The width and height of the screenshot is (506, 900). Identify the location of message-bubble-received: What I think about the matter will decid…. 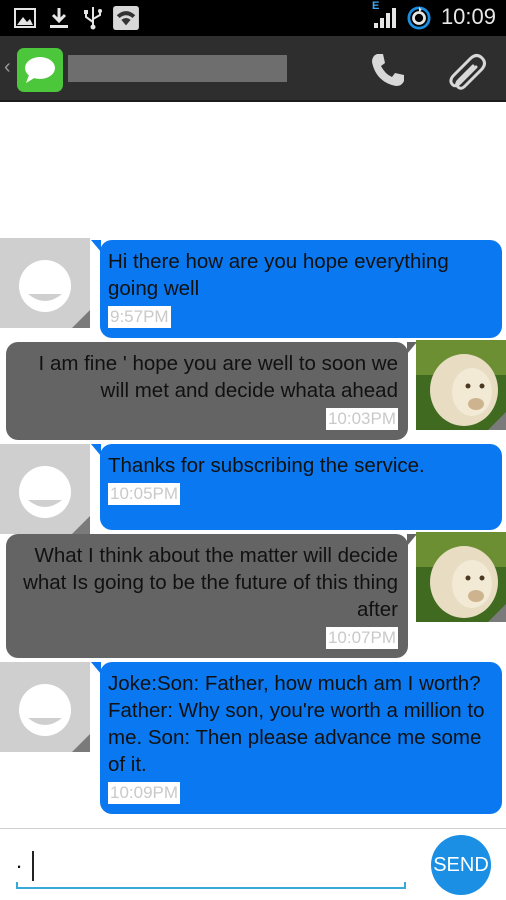
(211, 596).